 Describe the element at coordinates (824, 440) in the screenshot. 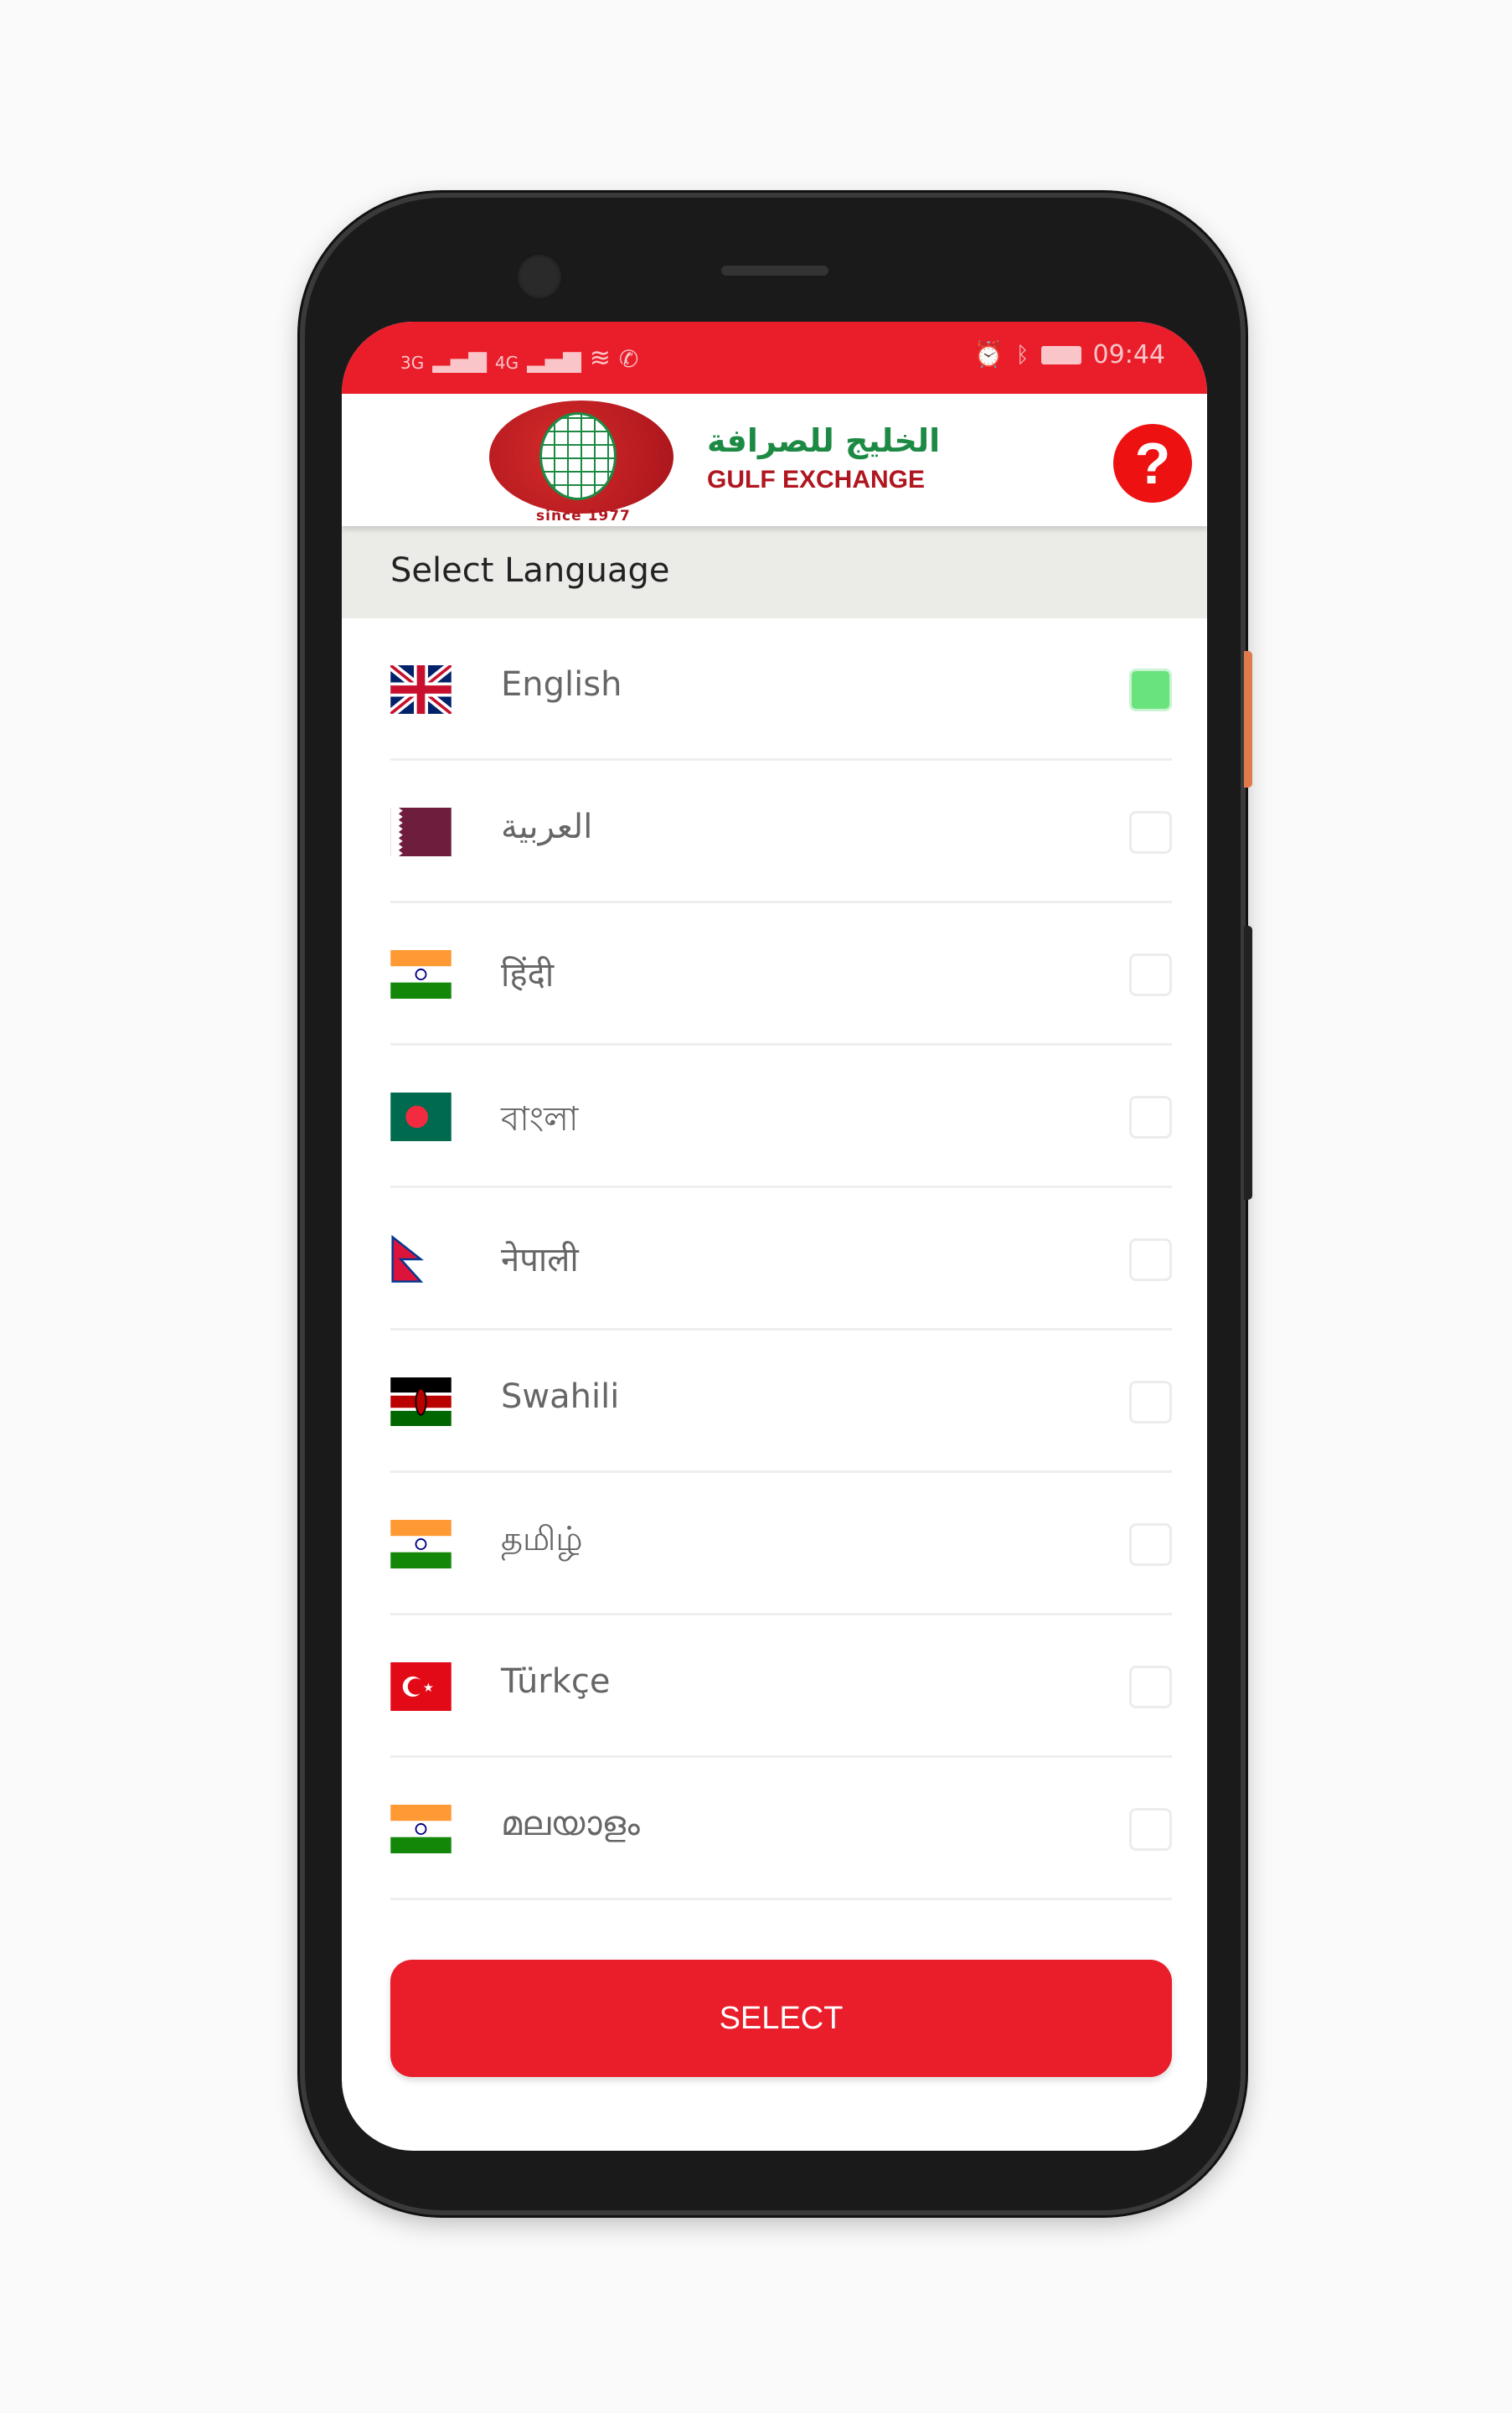

I see `brand-arabic: الخليج للصرافة` at that location.